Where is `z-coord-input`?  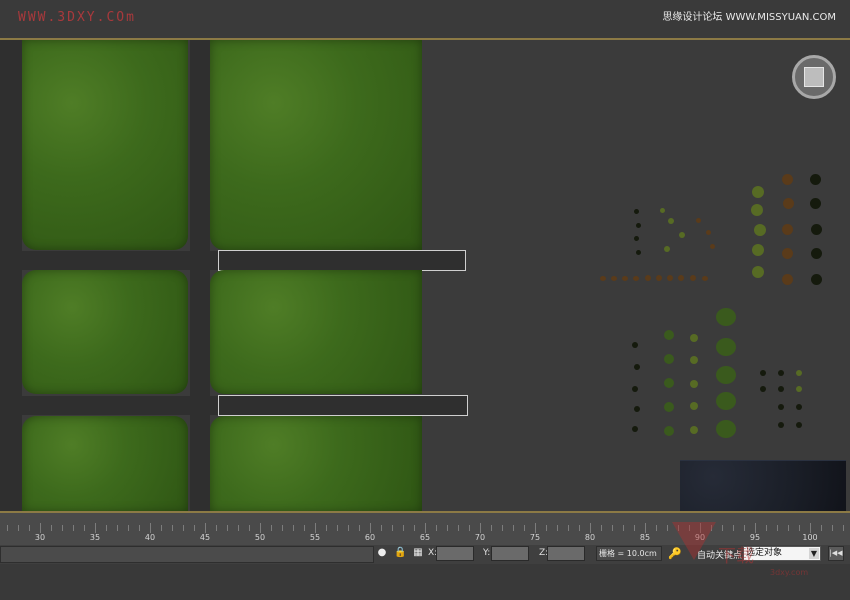
z-coord-input is located at coordinates (566, 553).